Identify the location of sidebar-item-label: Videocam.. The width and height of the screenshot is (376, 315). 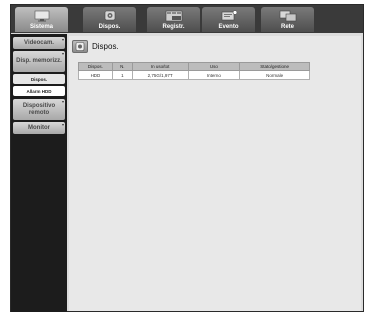
(39, 42).